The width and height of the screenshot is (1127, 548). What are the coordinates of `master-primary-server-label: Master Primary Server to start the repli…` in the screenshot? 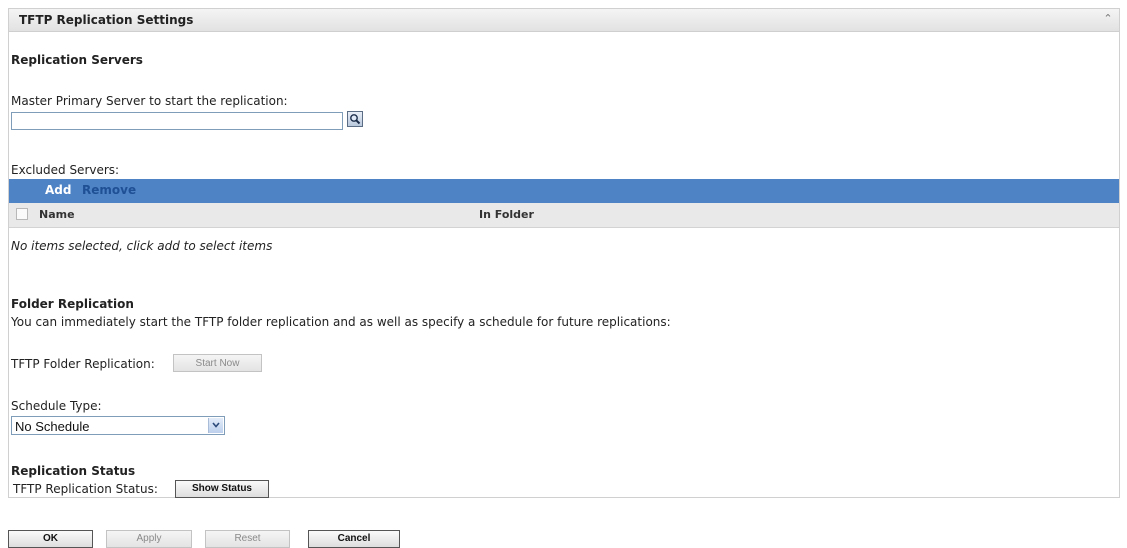 It's located at (149, 101).